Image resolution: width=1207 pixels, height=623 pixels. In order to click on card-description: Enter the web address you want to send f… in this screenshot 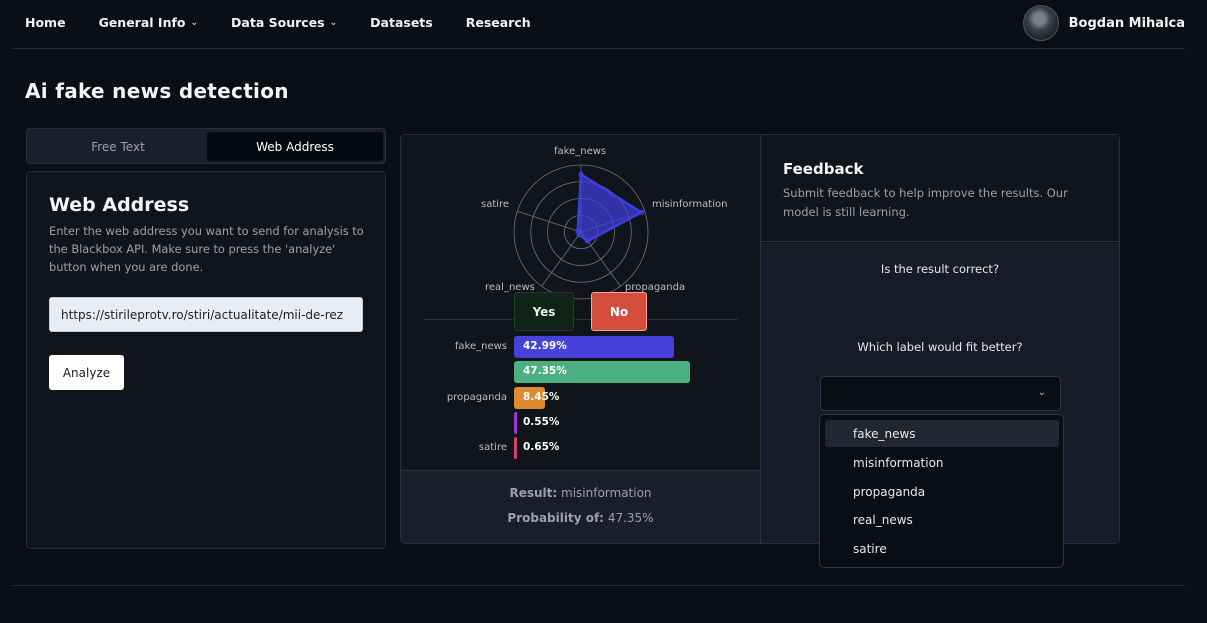, I will do `click(206, 249)`.